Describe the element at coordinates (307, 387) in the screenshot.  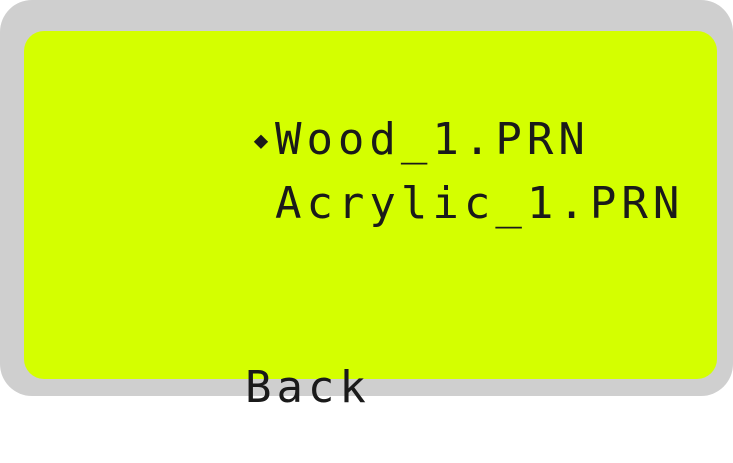
I see `back-label: Back` at that location.